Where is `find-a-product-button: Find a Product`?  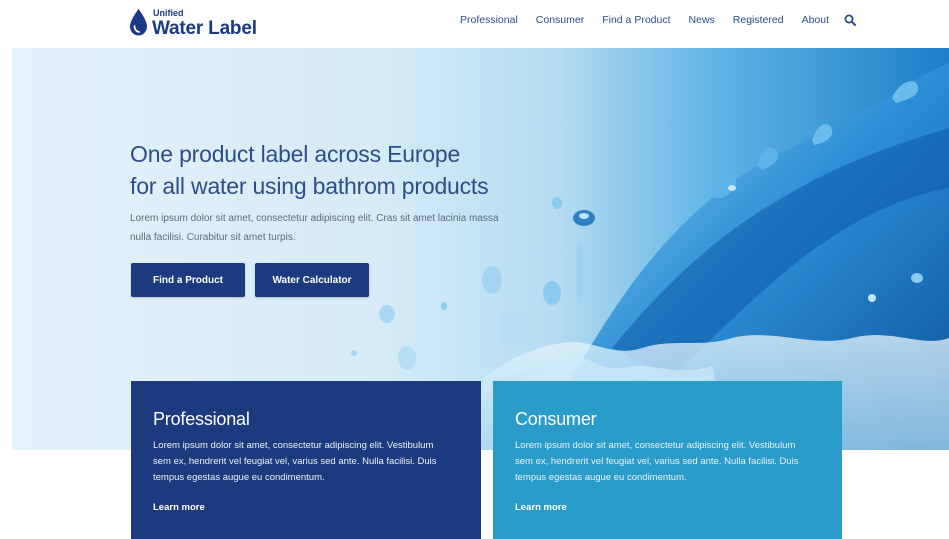 find-a-product-button: Find a Product is located at coordinates (188, 280).